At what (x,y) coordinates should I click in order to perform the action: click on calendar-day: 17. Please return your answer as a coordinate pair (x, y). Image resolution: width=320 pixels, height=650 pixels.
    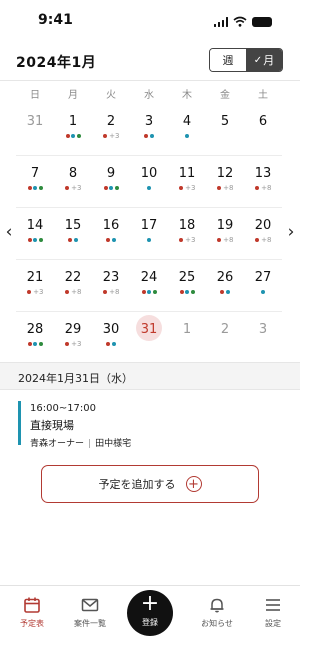
    Looking at the image, I should click on (149, 234).